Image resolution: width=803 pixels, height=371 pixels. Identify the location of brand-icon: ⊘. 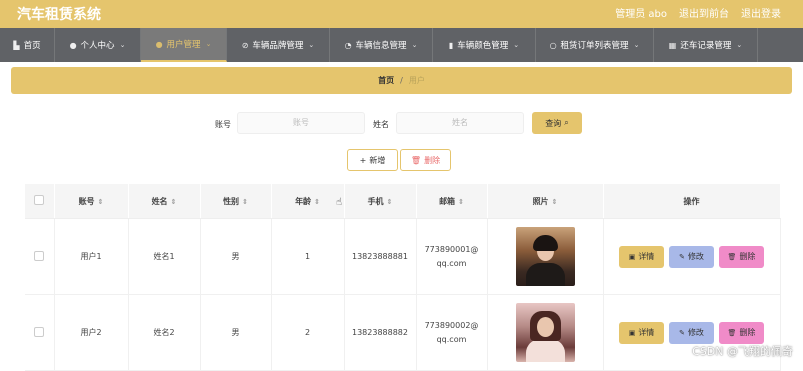
(245, 45).